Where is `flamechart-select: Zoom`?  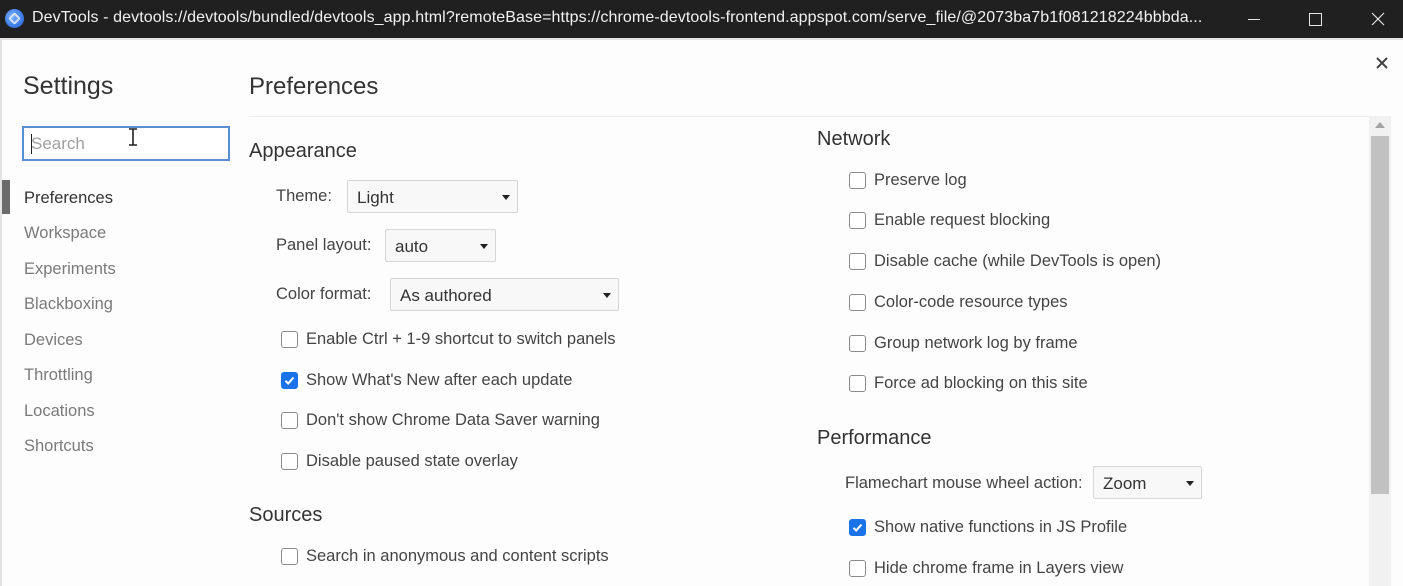
flamechart-select: Zoom is located at coordinates (1147, 482).